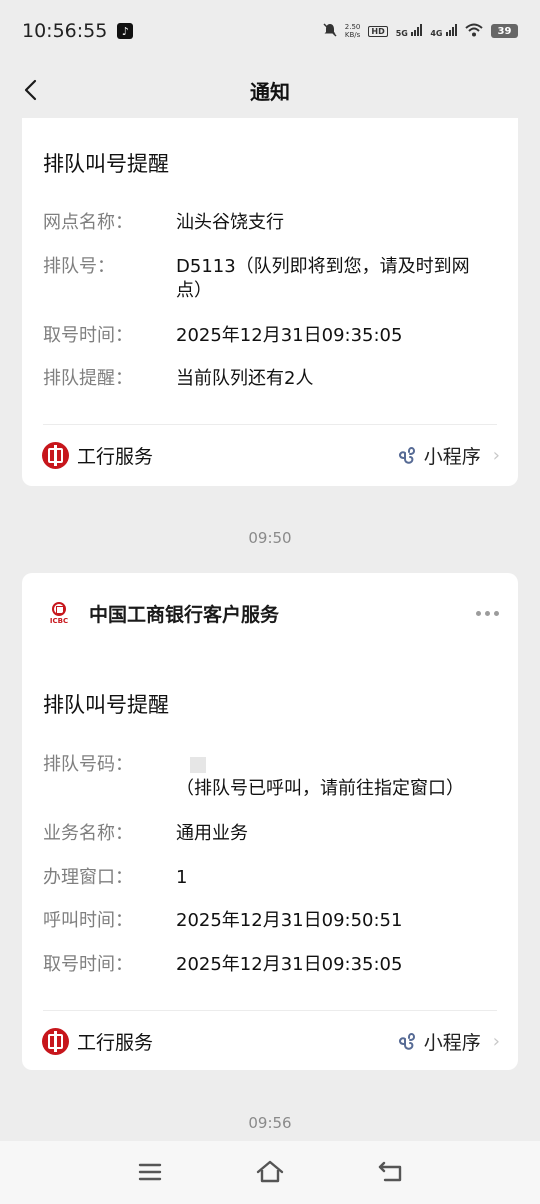  What do you see at coordinates (409, 31) in the screenshot?
I see `signal-5g: 5G` at bounding box center [409, 31].